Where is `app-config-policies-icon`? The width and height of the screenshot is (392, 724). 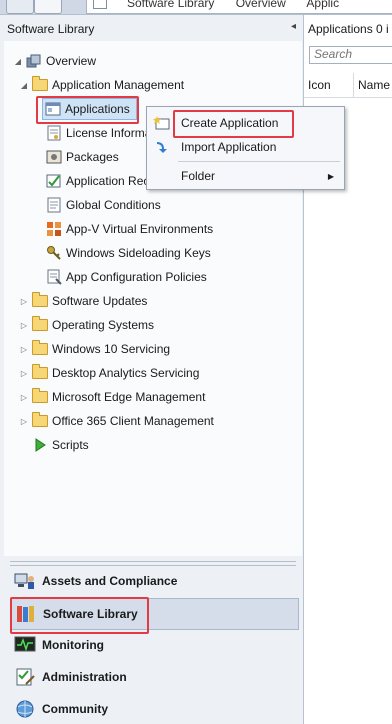
app-config-policies-icon is located at coordinates (54, 277).